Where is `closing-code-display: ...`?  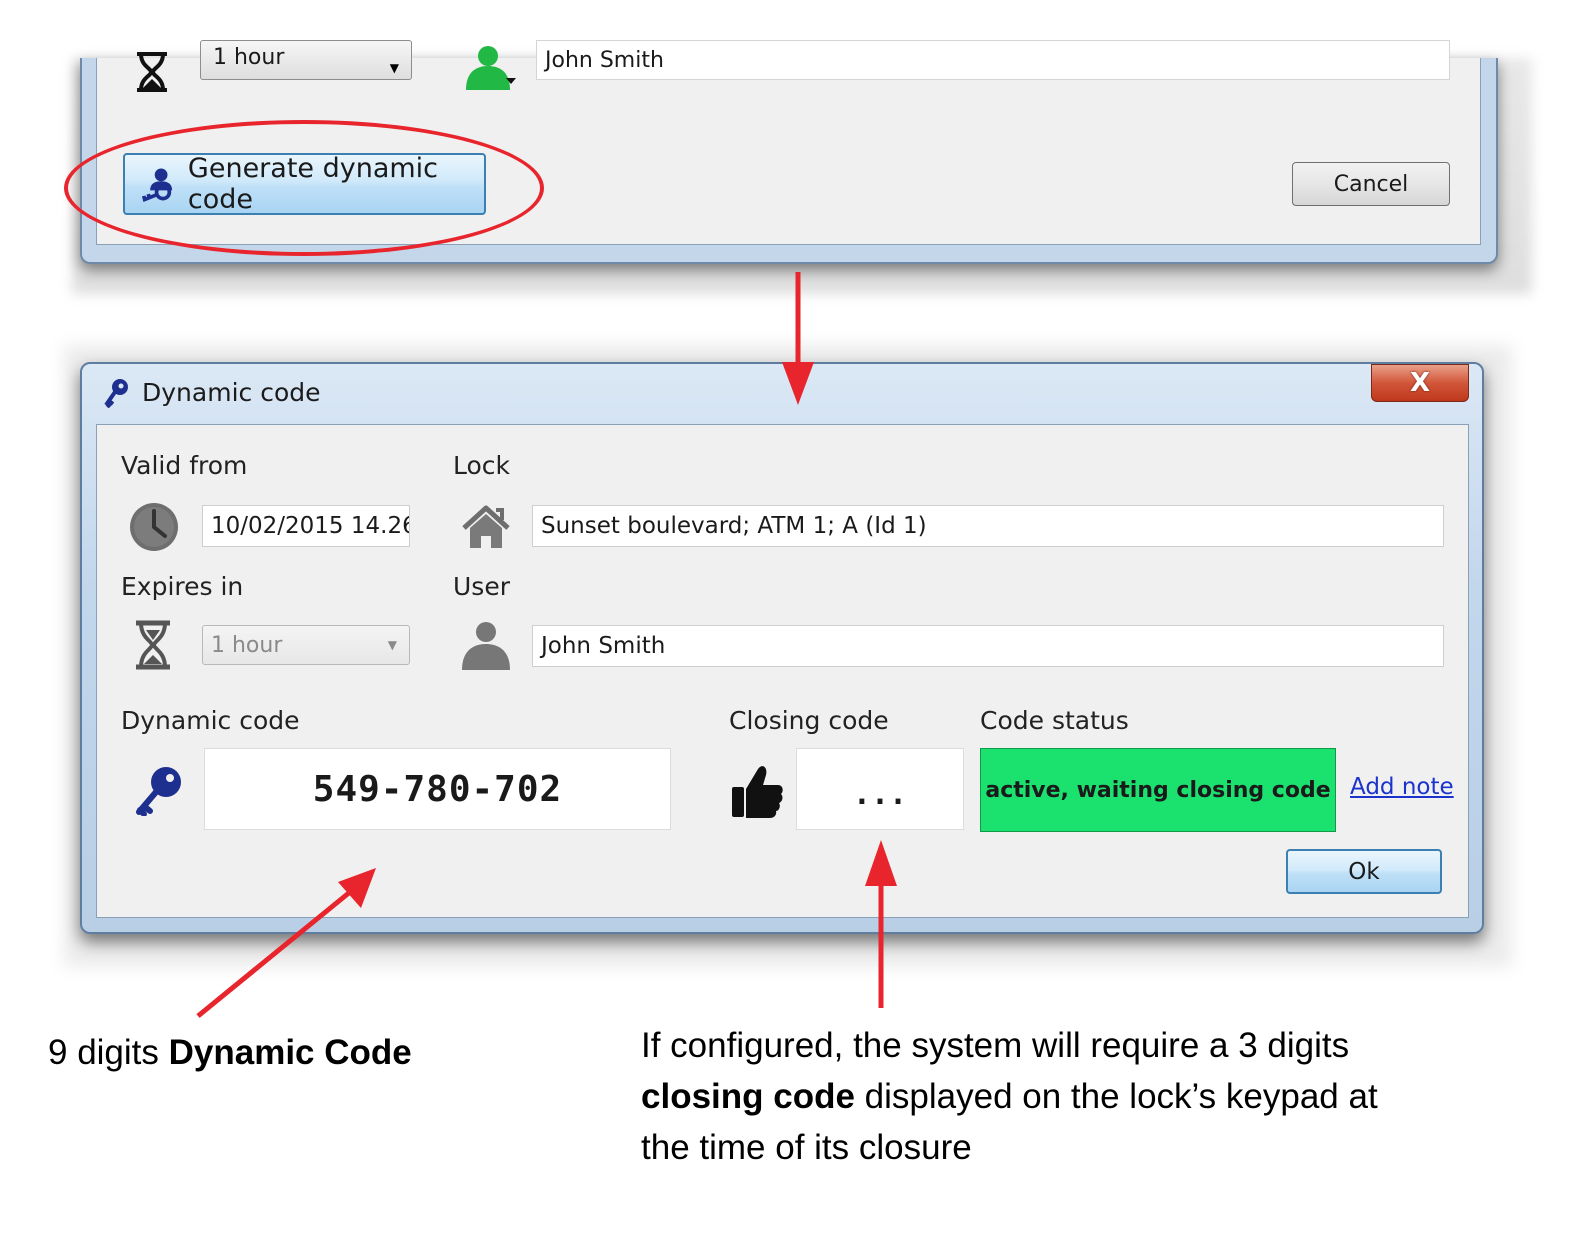
closing-code-display: ... is located at coordinates (880, 789).